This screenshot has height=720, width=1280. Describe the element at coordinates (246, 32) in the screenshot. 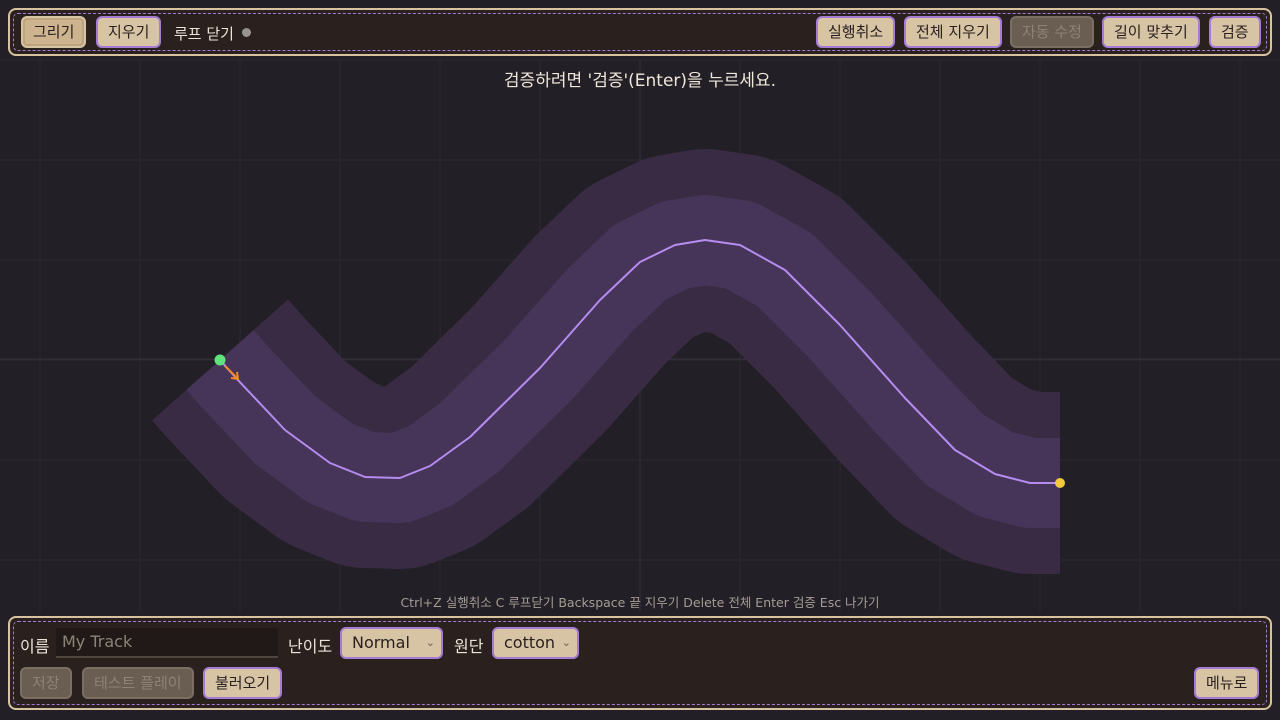

I see `loop-status-indicator` at that location.